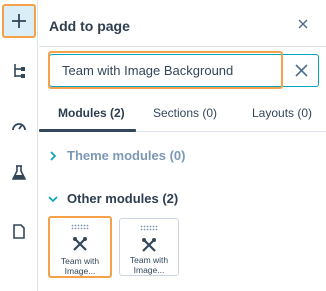  Describe the element at coordinates (87, 130) in the screenshot. I see `active-tab-indicator` at that location.